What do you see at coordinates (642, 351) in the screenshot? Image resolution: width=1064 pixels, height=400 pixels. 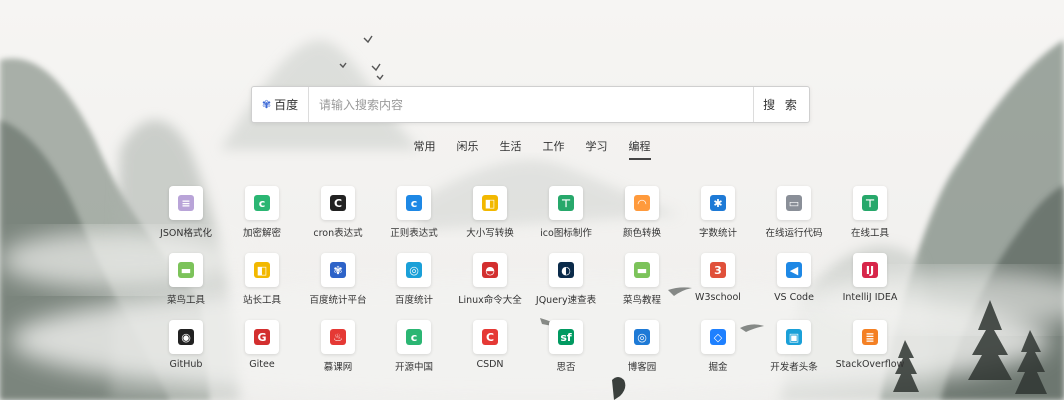 I see `site-link: ◎ 博客园` at bounding box center [642, 351].